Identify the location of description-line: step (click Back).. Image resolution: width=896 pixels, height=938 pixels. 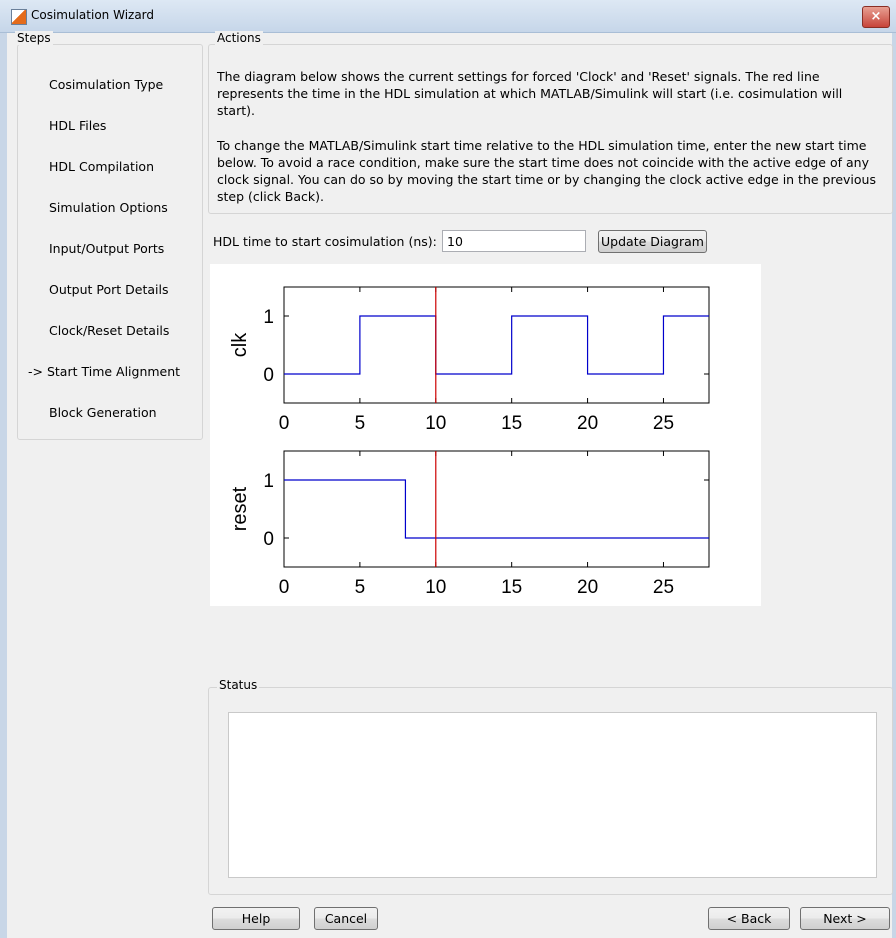
(270, 196).